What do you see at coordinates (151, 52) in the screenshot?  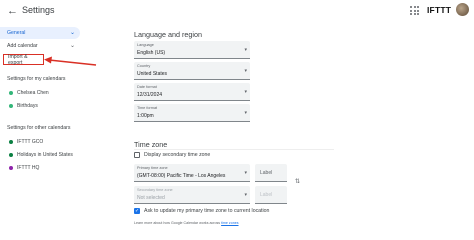 I see `field-value: English (US)` at bounding box center [151, 52].